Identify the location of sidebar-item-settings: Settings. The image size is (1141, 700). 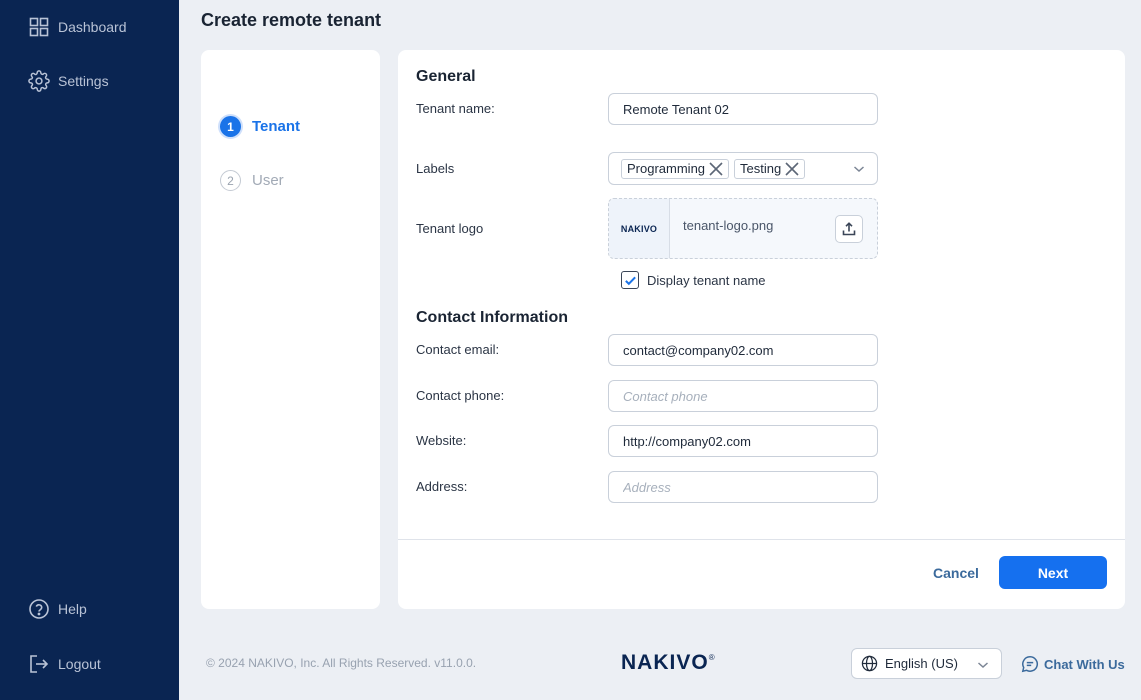
(68, 81).